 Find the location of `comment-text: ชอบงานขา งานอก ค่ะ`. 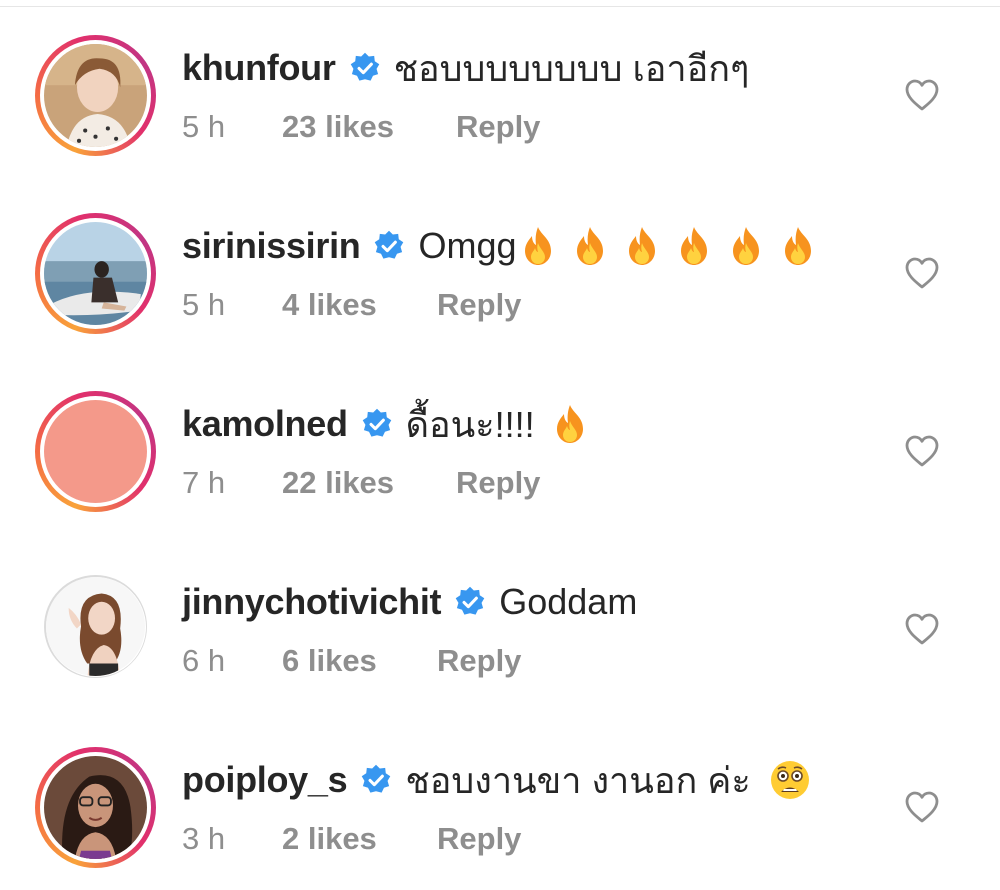

comment-text: ชอบงานขา งานอก ค่ะ is located at coordinates (607, 780).